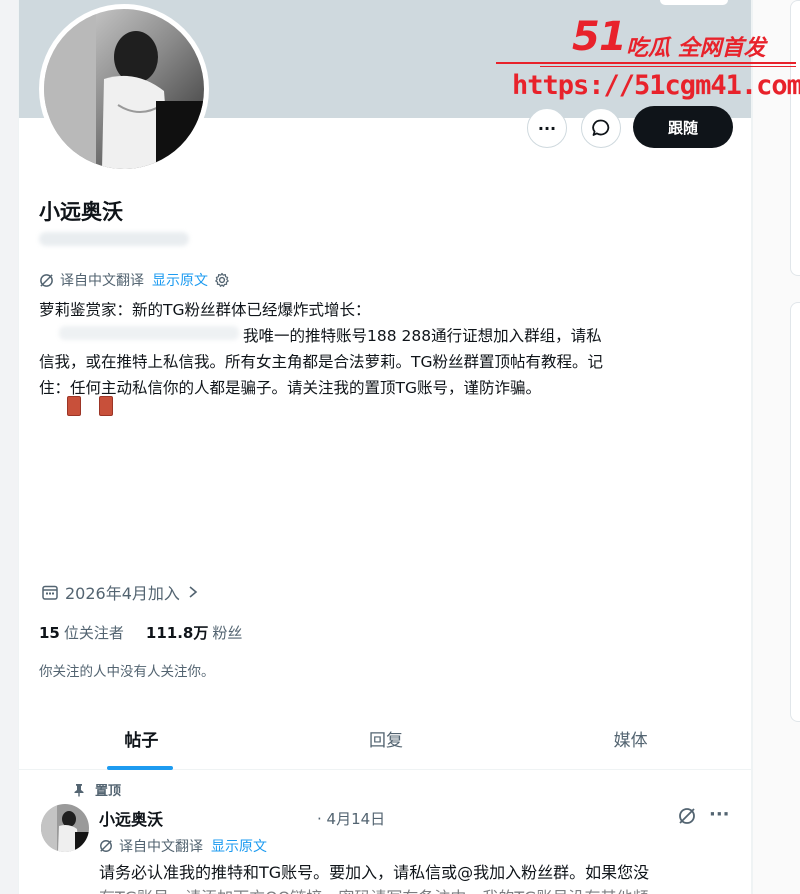  I want to click on bio-emoji-row, so click(90, 406).